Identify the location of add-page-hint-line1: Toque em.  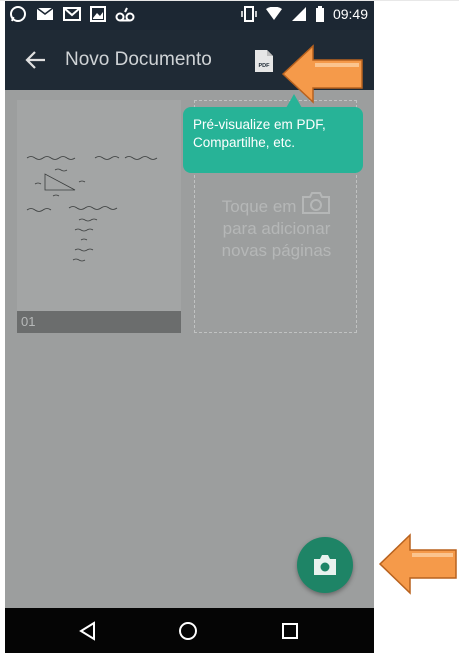
(276, 204).